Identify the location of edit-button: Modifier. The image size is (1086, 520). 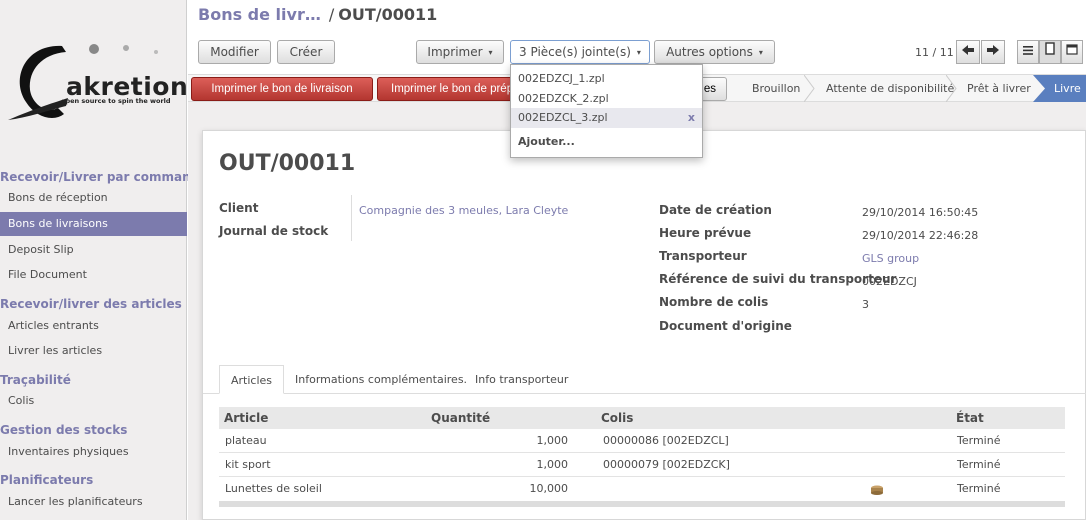
(234, 52).